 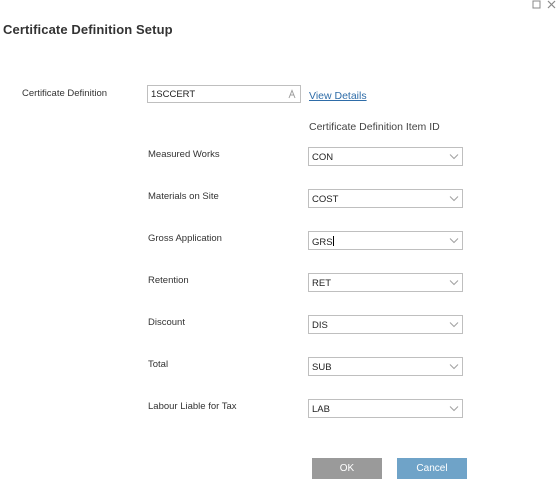 What do you see at coordinates (432, 468) in the screenshot?
I see `cancel-button: Cancel` at bounding box center [432, 468].